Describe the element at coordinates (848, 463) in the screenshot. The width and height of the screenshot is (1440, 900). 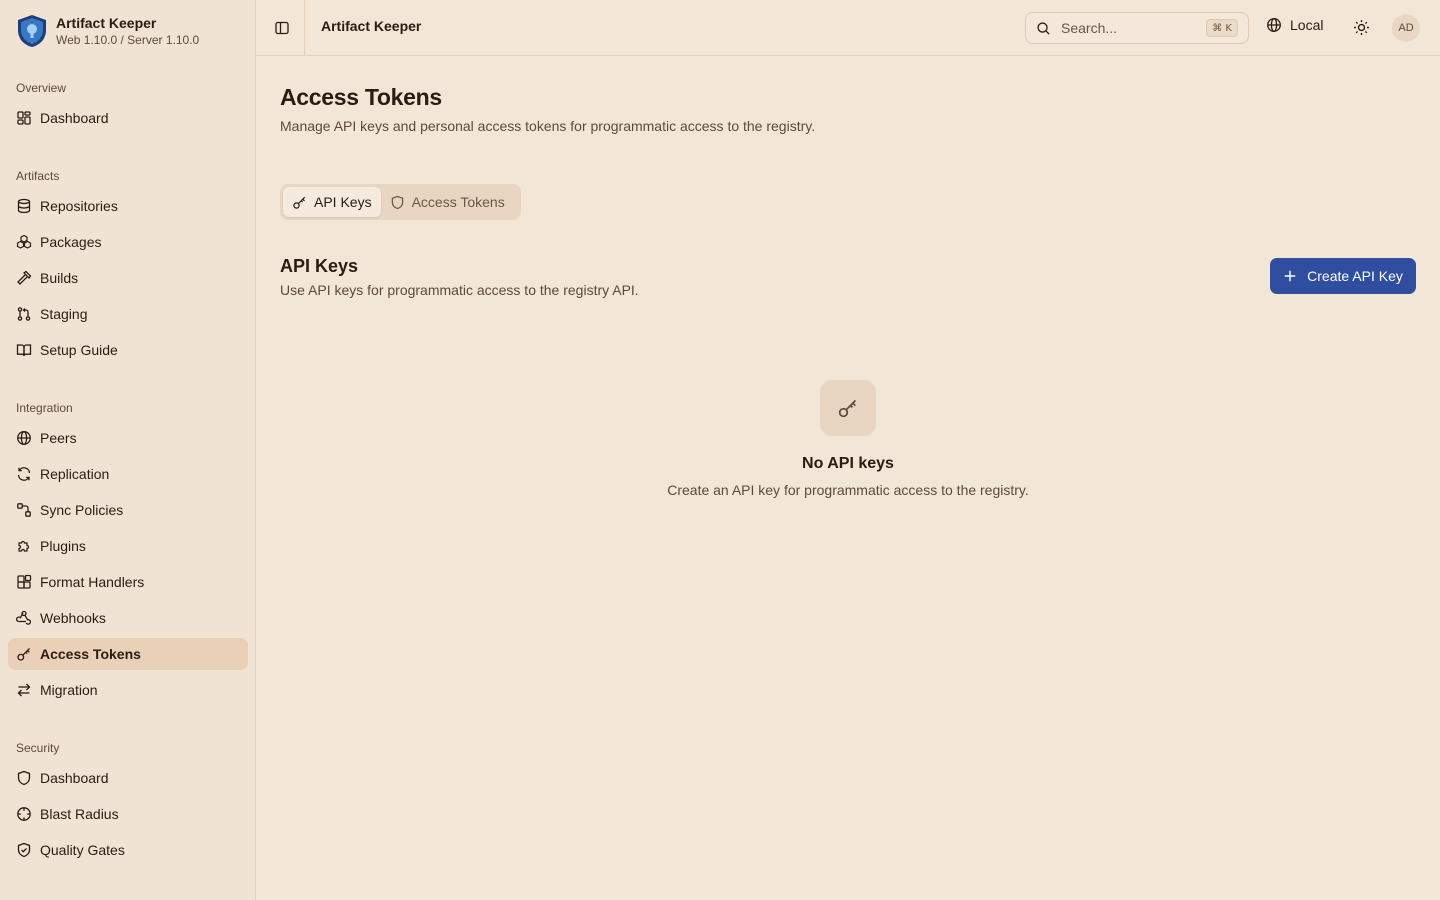
I see `empty-state-title: No API keys` at that location.